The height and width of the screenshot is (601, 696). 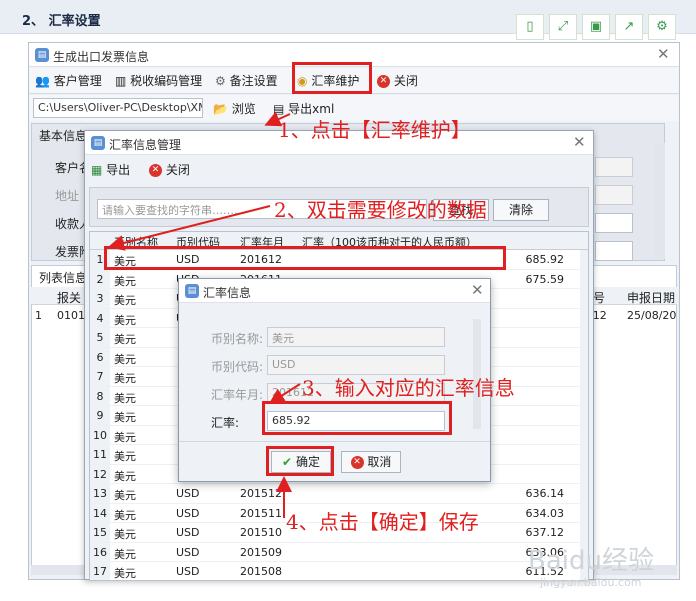 What do you see at coordinates (380, 210) in the screenshot?
I see `annotation-step2: 2、双击需要修改的数据` at bounding box center [380, 210].